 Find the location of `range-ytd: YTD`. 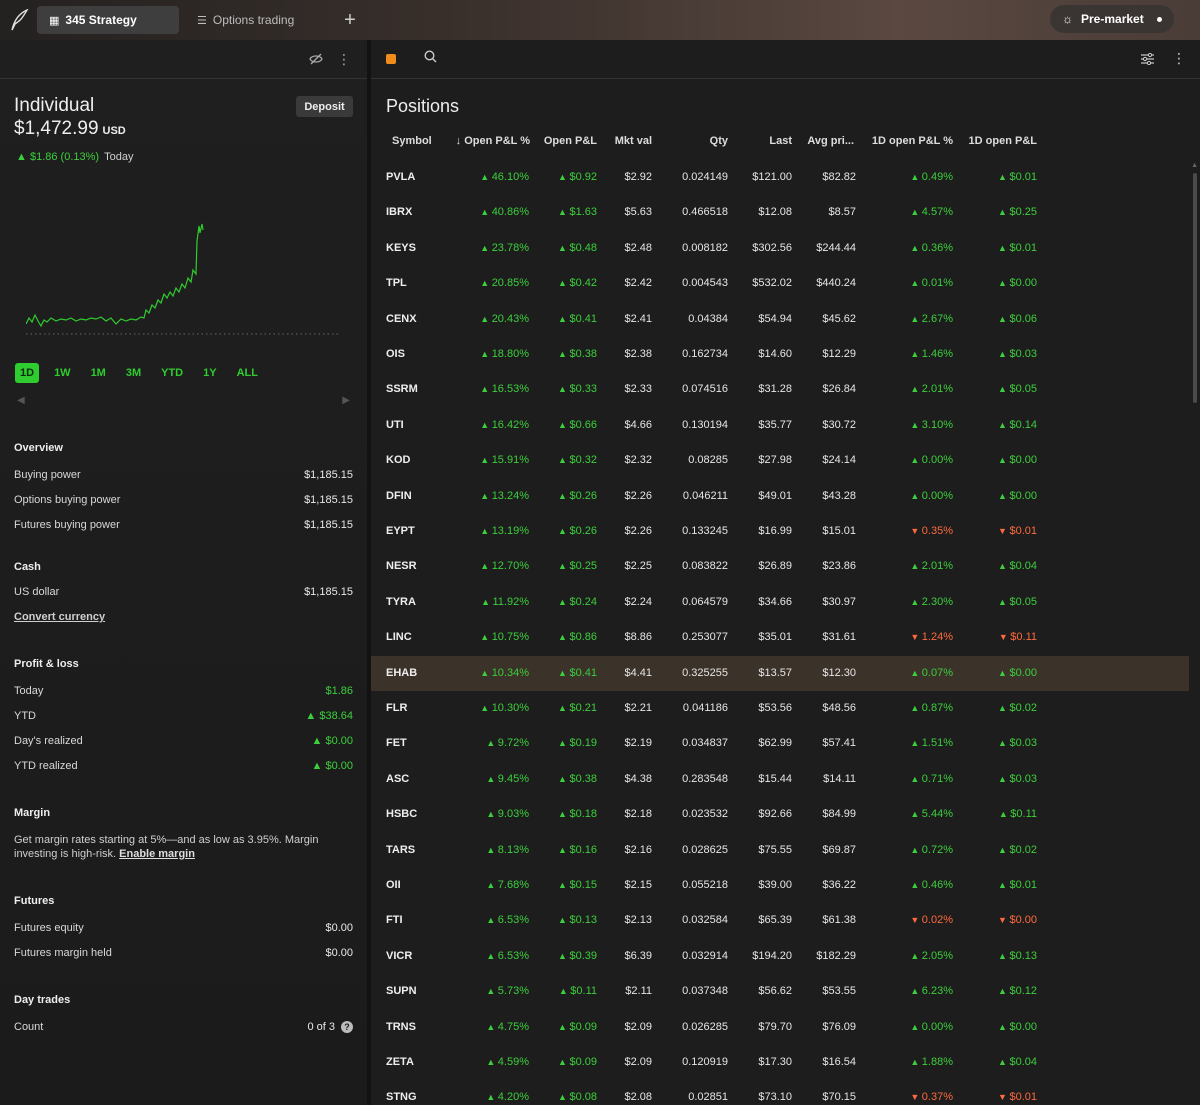

range-ytd: YTD is located at coordinates (172, 373).